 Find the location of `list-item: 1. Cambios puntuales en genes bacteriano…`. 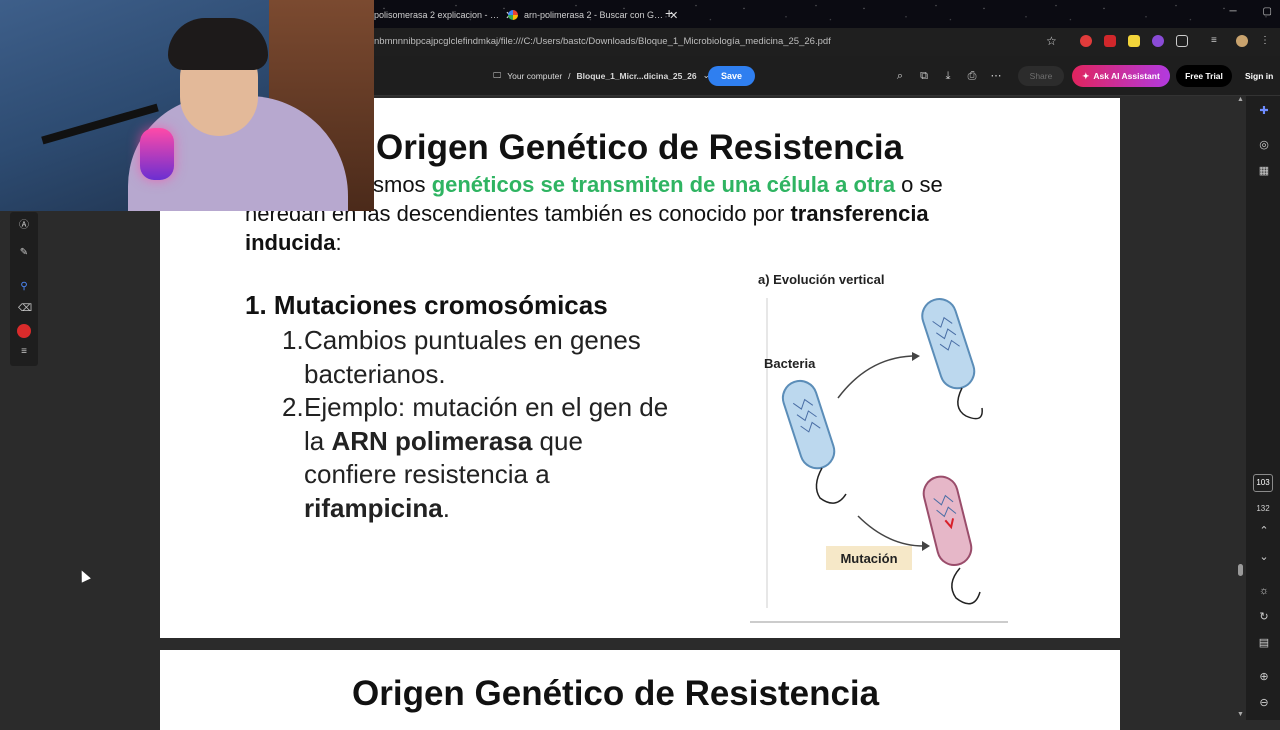

list-item: 1. Cambios puntuales en genes bacteriano… is located at coordinates (482, 357).